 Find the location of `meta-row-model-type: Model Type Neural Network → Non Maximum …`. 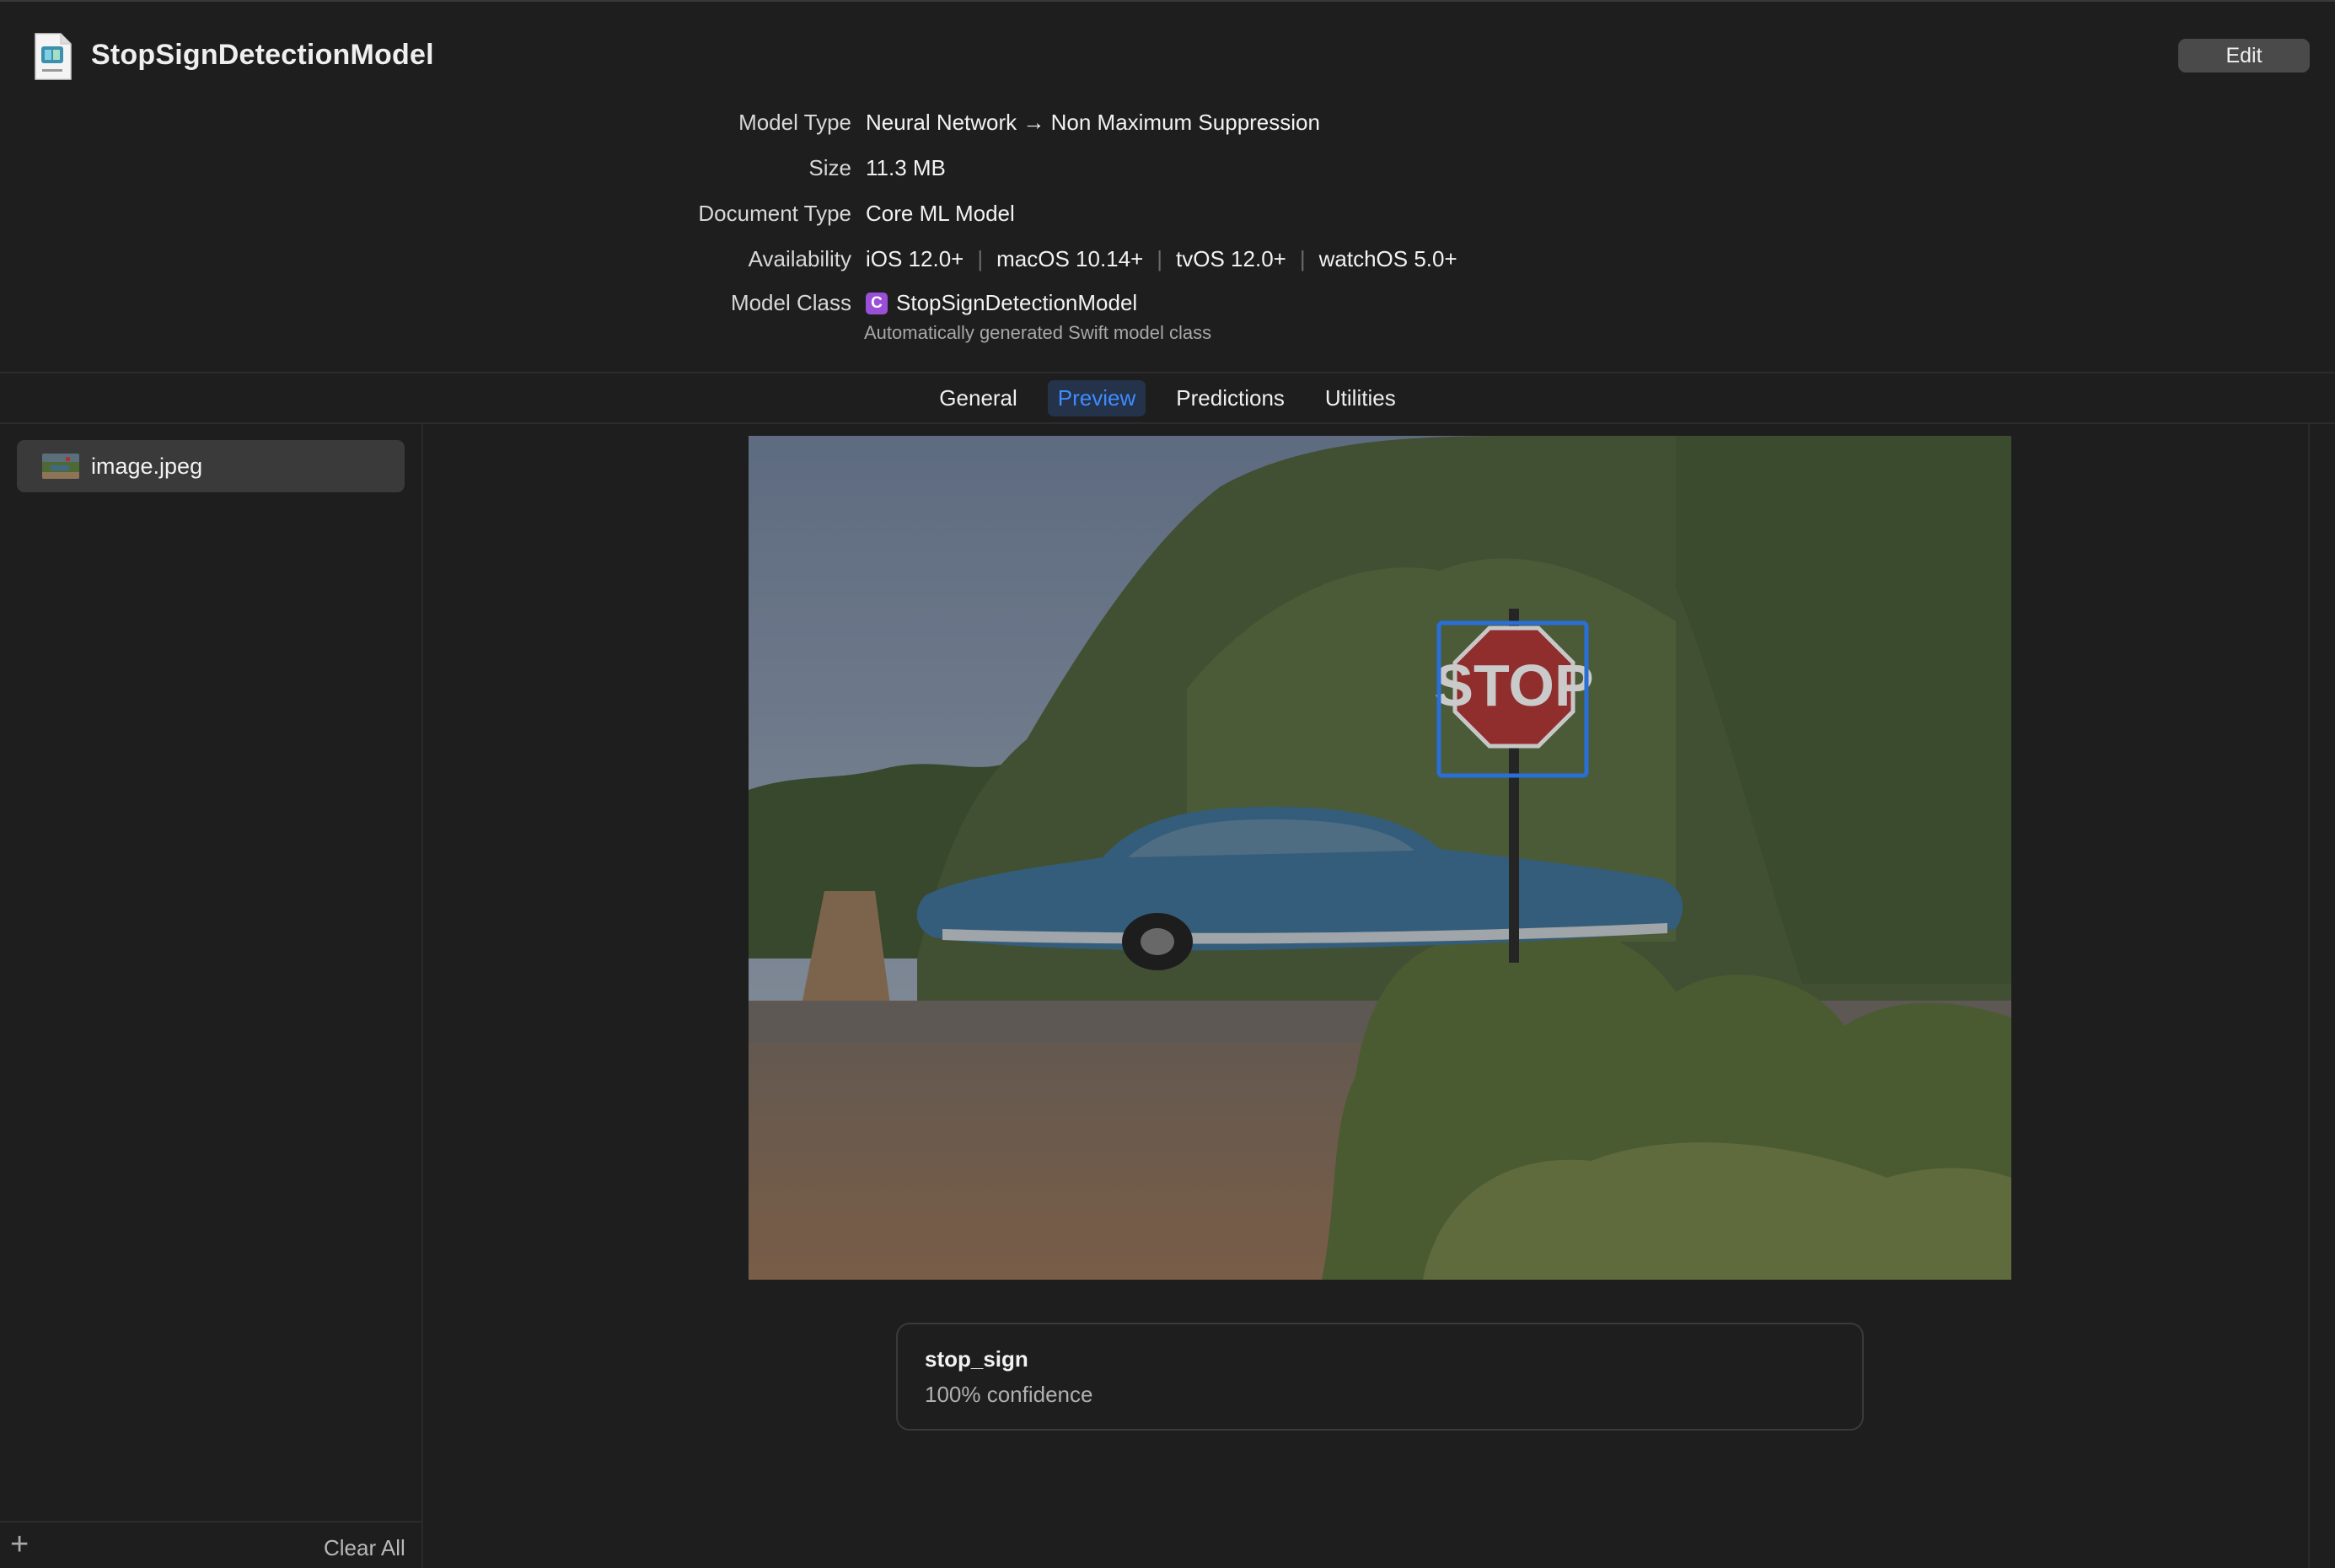

meta-row-model-type: Model Type Neural Network → Non Maximum … is located at coordinates (1167, 126).